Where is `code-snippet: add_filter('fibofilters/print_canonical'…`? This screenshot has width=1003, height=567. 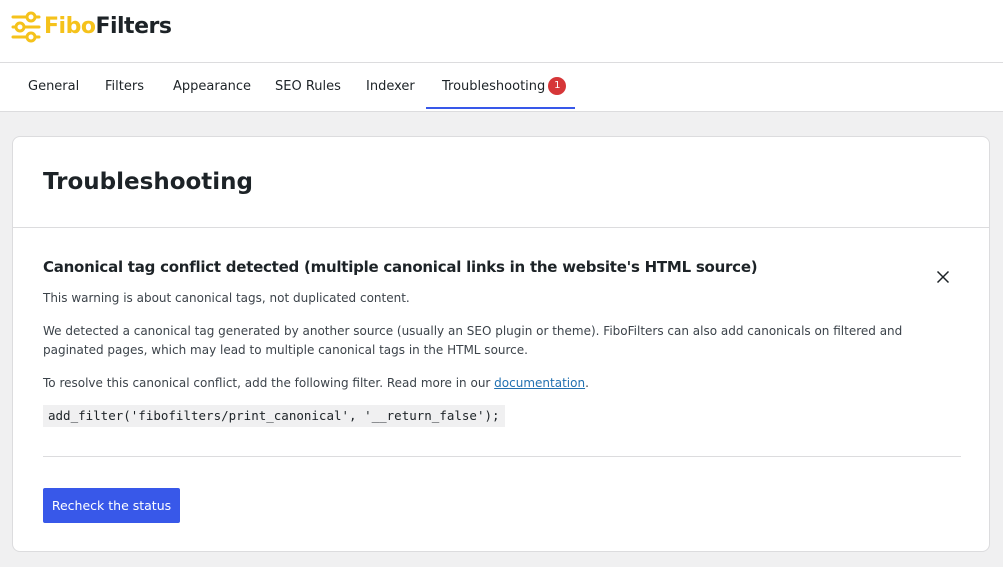 code-snippet: add_filter('fibofilters/print_canonical'… is located at coordinates (274, 416).